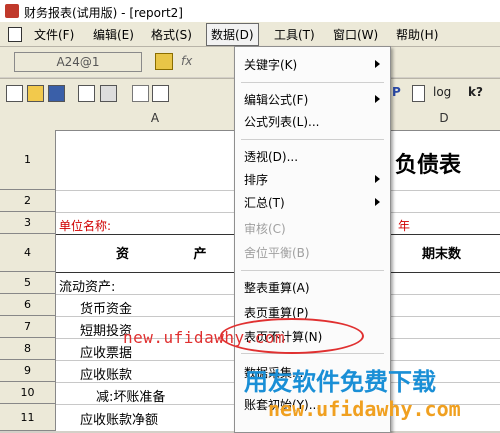  I want to click on print-preview-icon, so click(86, 93).